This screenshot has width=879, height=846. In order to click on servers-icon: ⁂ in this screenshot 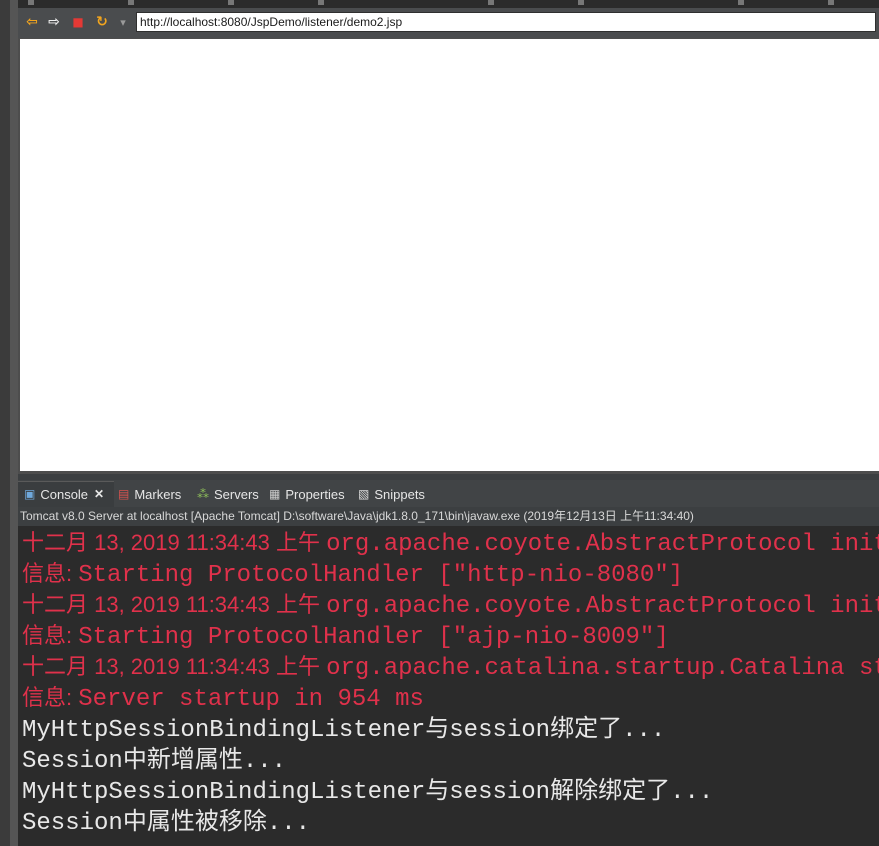, I will do `click(203, 494)`.